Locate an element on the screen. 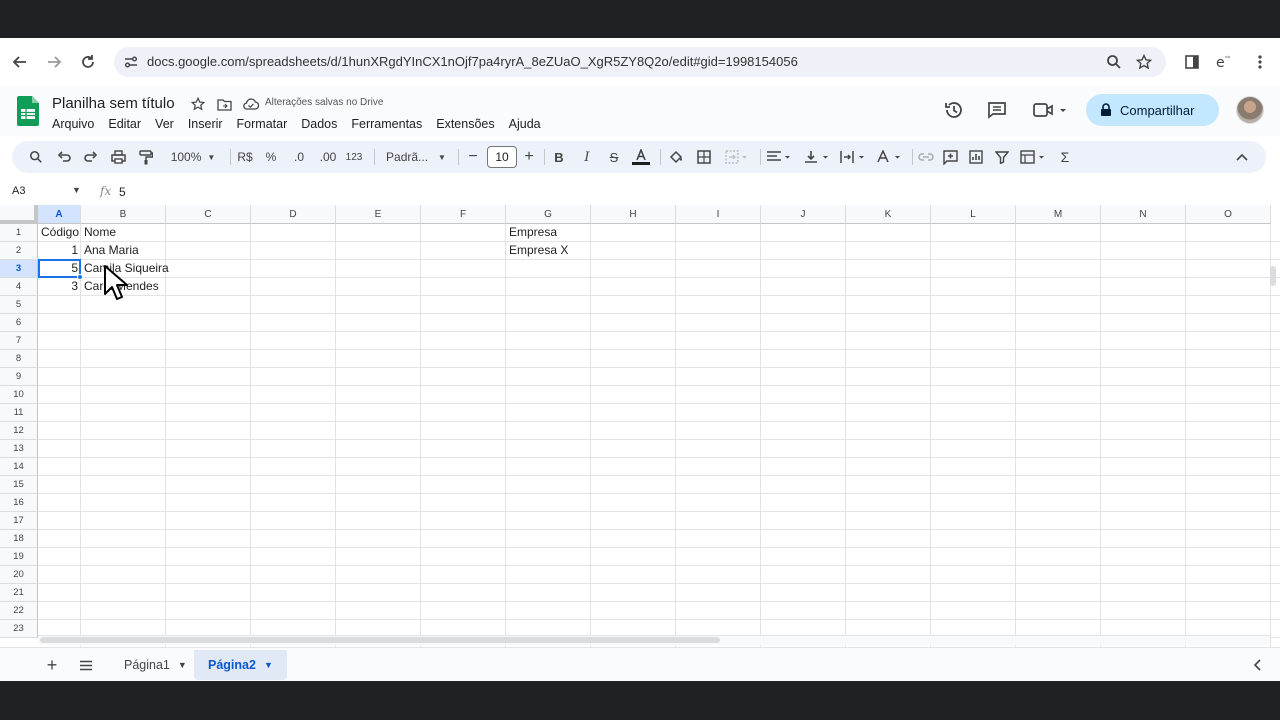  menu-arquivo: Arquivo is located at coordinates (73, 124).